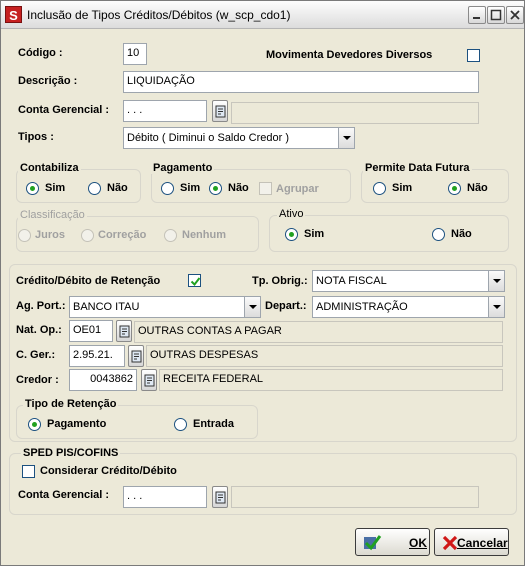 The height and width of the screenshot is (566, 525). I want to click on ativo-sim-radio, so click(291, 234).